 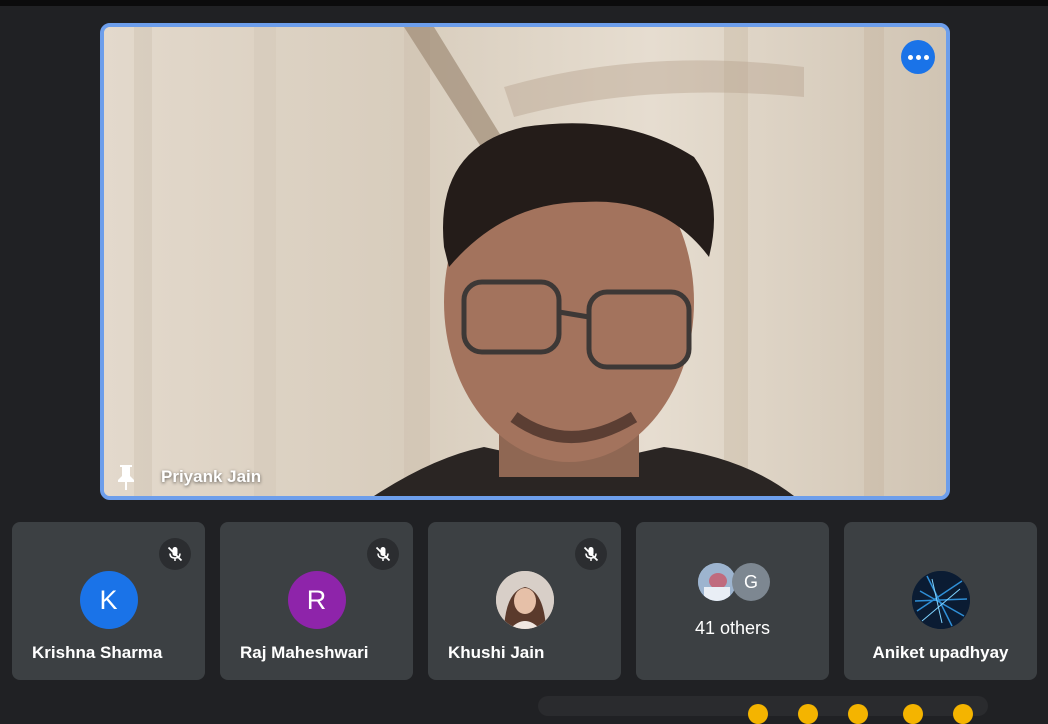 I want to click on others-count: 41 others, so click(x=732, y=628).